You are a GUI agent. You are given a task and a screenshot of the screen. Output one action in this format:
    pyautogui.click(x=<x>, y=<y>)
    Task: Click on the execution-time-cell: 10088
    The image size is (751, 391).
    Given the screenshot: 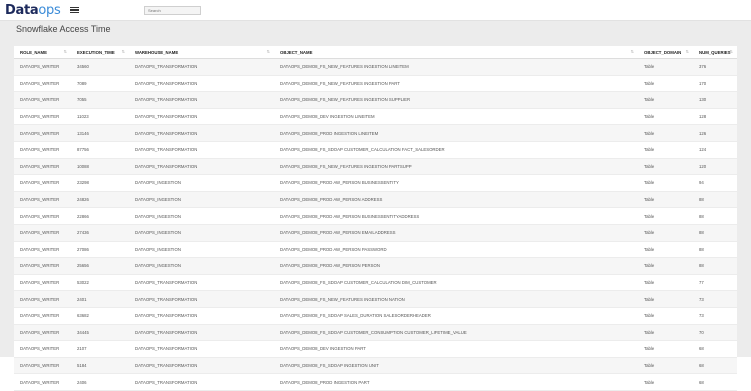 What is the action you would take?
    pyautogui.click(x=100, y=167)
    